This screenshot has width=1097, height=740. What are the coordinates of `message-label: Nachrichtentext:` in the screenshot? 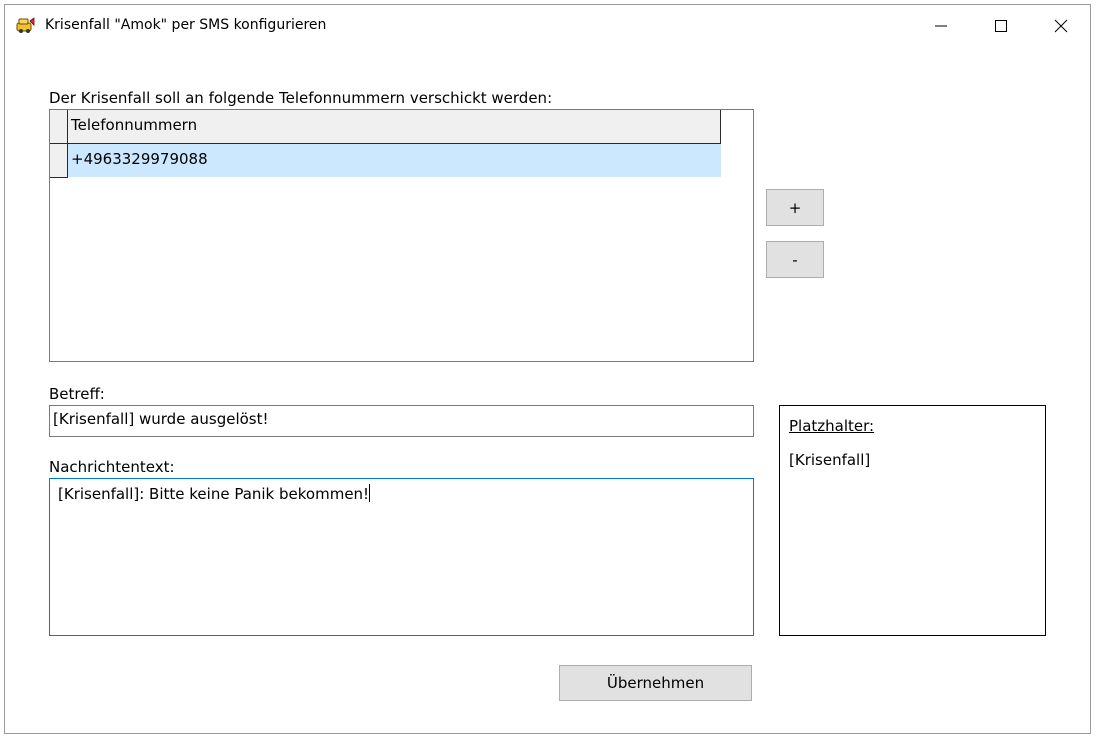 It's located at (112, 467).